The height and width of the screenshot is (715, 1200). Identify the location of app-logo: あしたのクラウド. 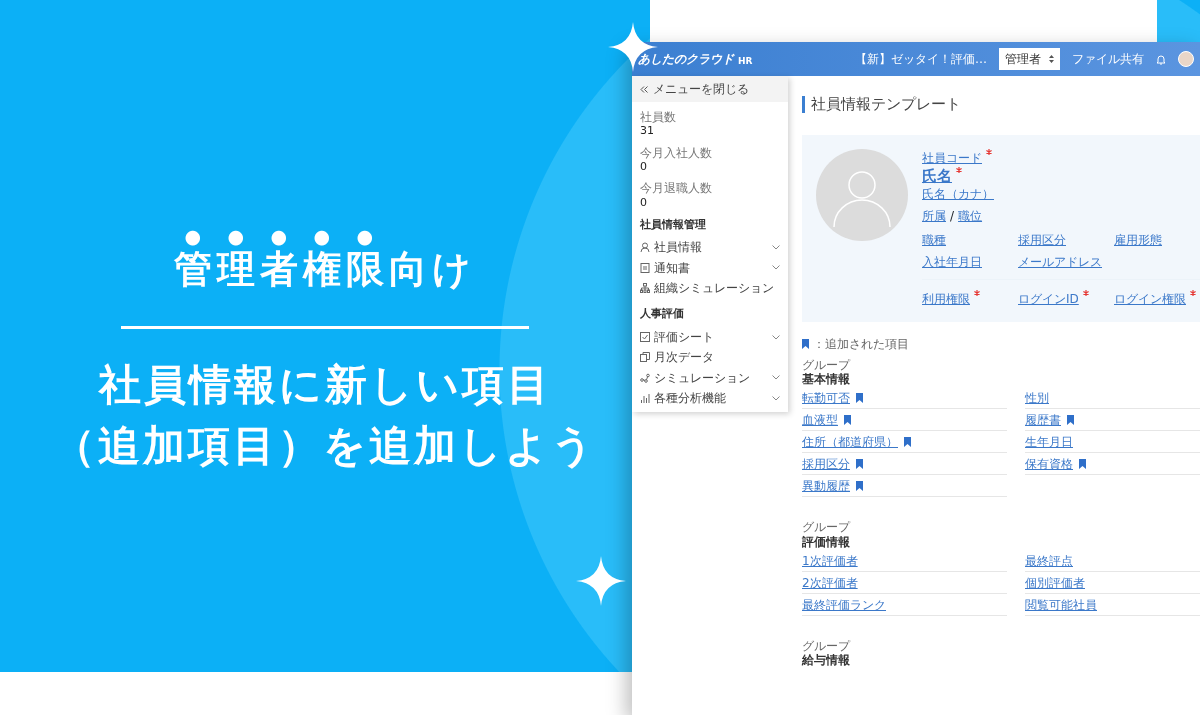
(686, 59).